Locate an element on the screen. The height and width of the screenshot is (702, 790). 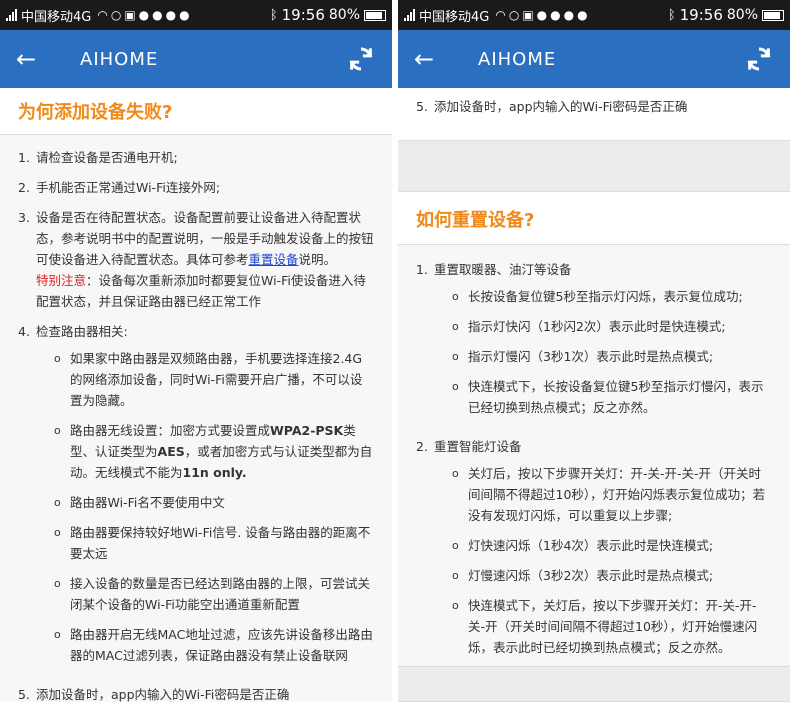
bottom-separator is located at coordinates (594, 684).